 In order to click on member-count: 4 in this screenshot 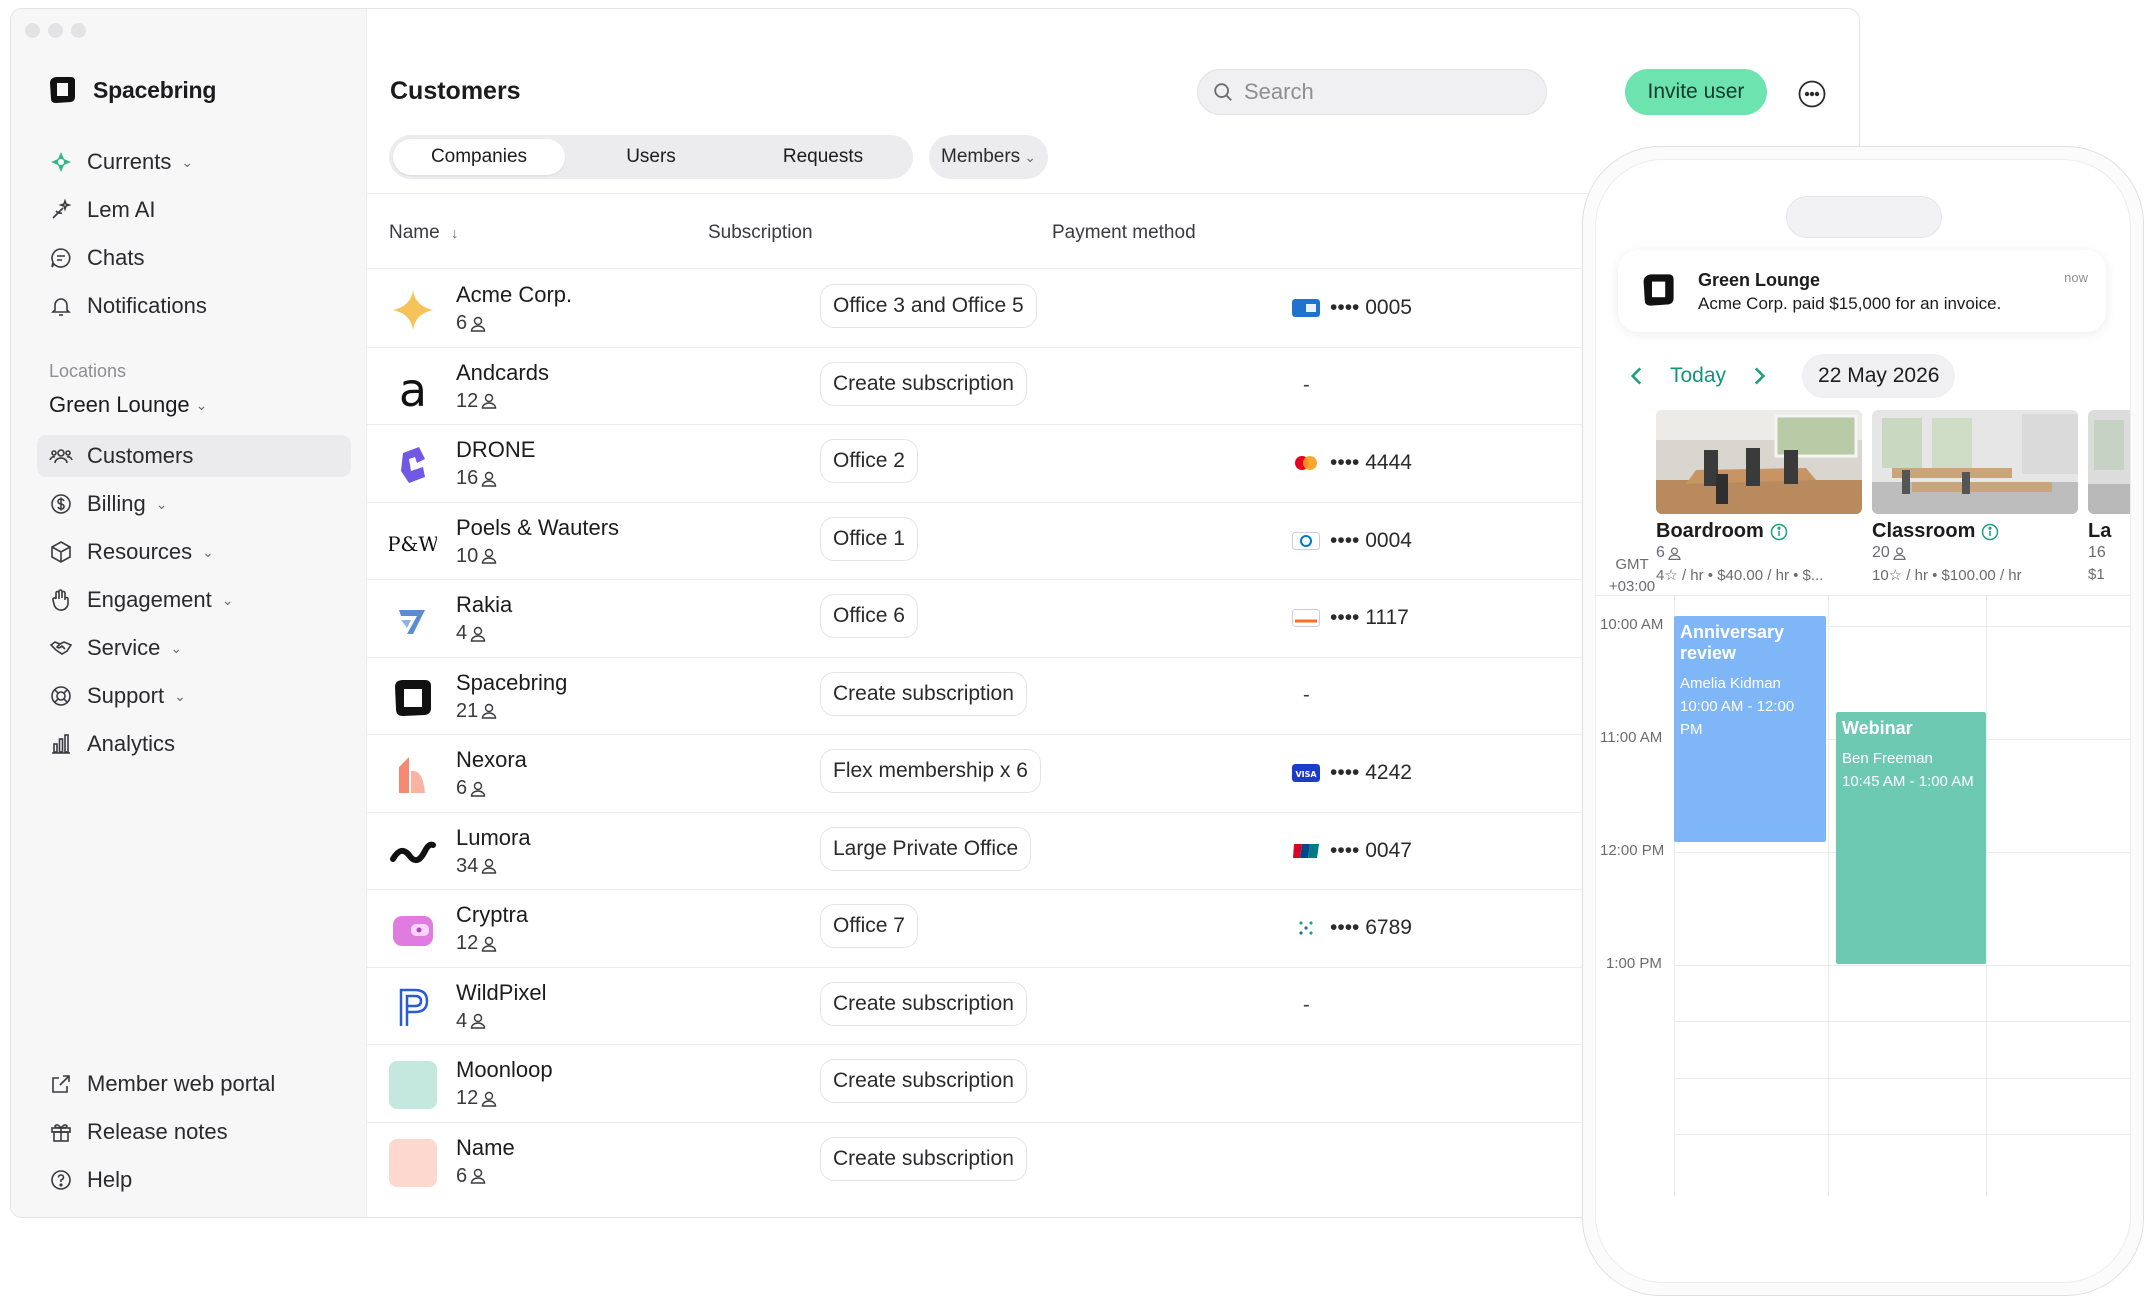, I will do `click(471, 1021)`.